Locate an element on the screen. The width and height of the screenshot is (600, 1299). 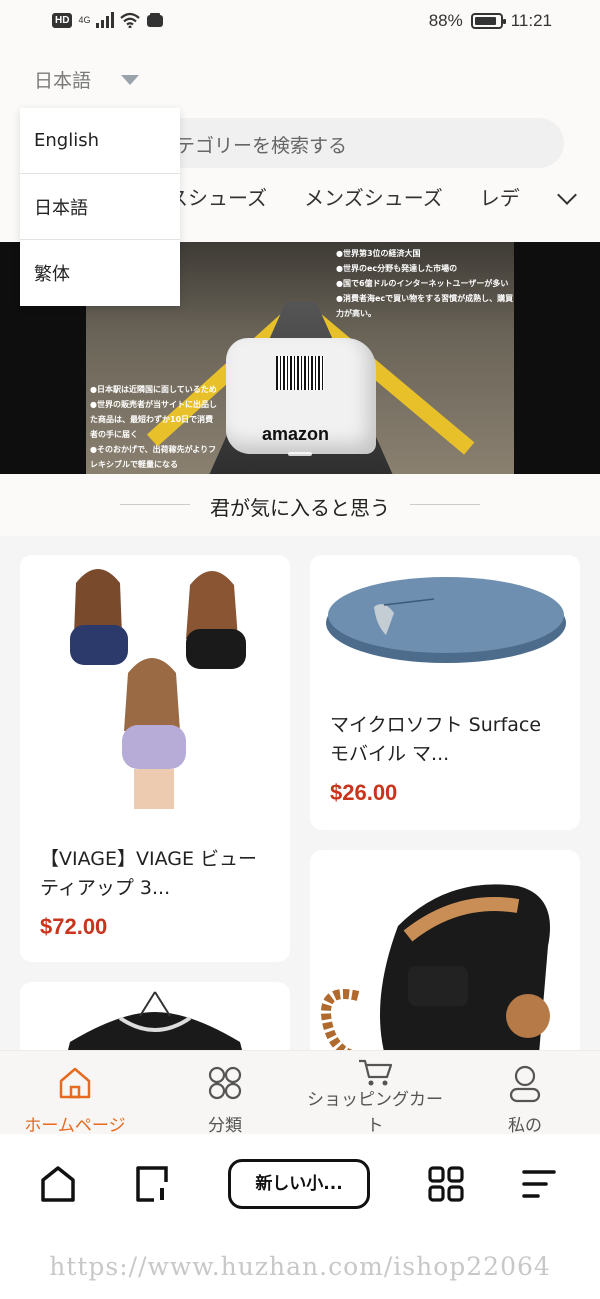
tabs-button-icon is located at coordinates (152, 1184).